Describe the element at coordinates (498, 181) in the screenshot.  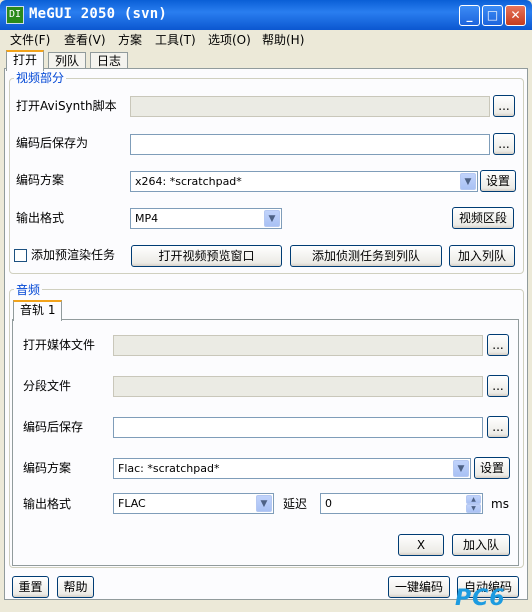
I see `video-config-button: 设置` at that location.